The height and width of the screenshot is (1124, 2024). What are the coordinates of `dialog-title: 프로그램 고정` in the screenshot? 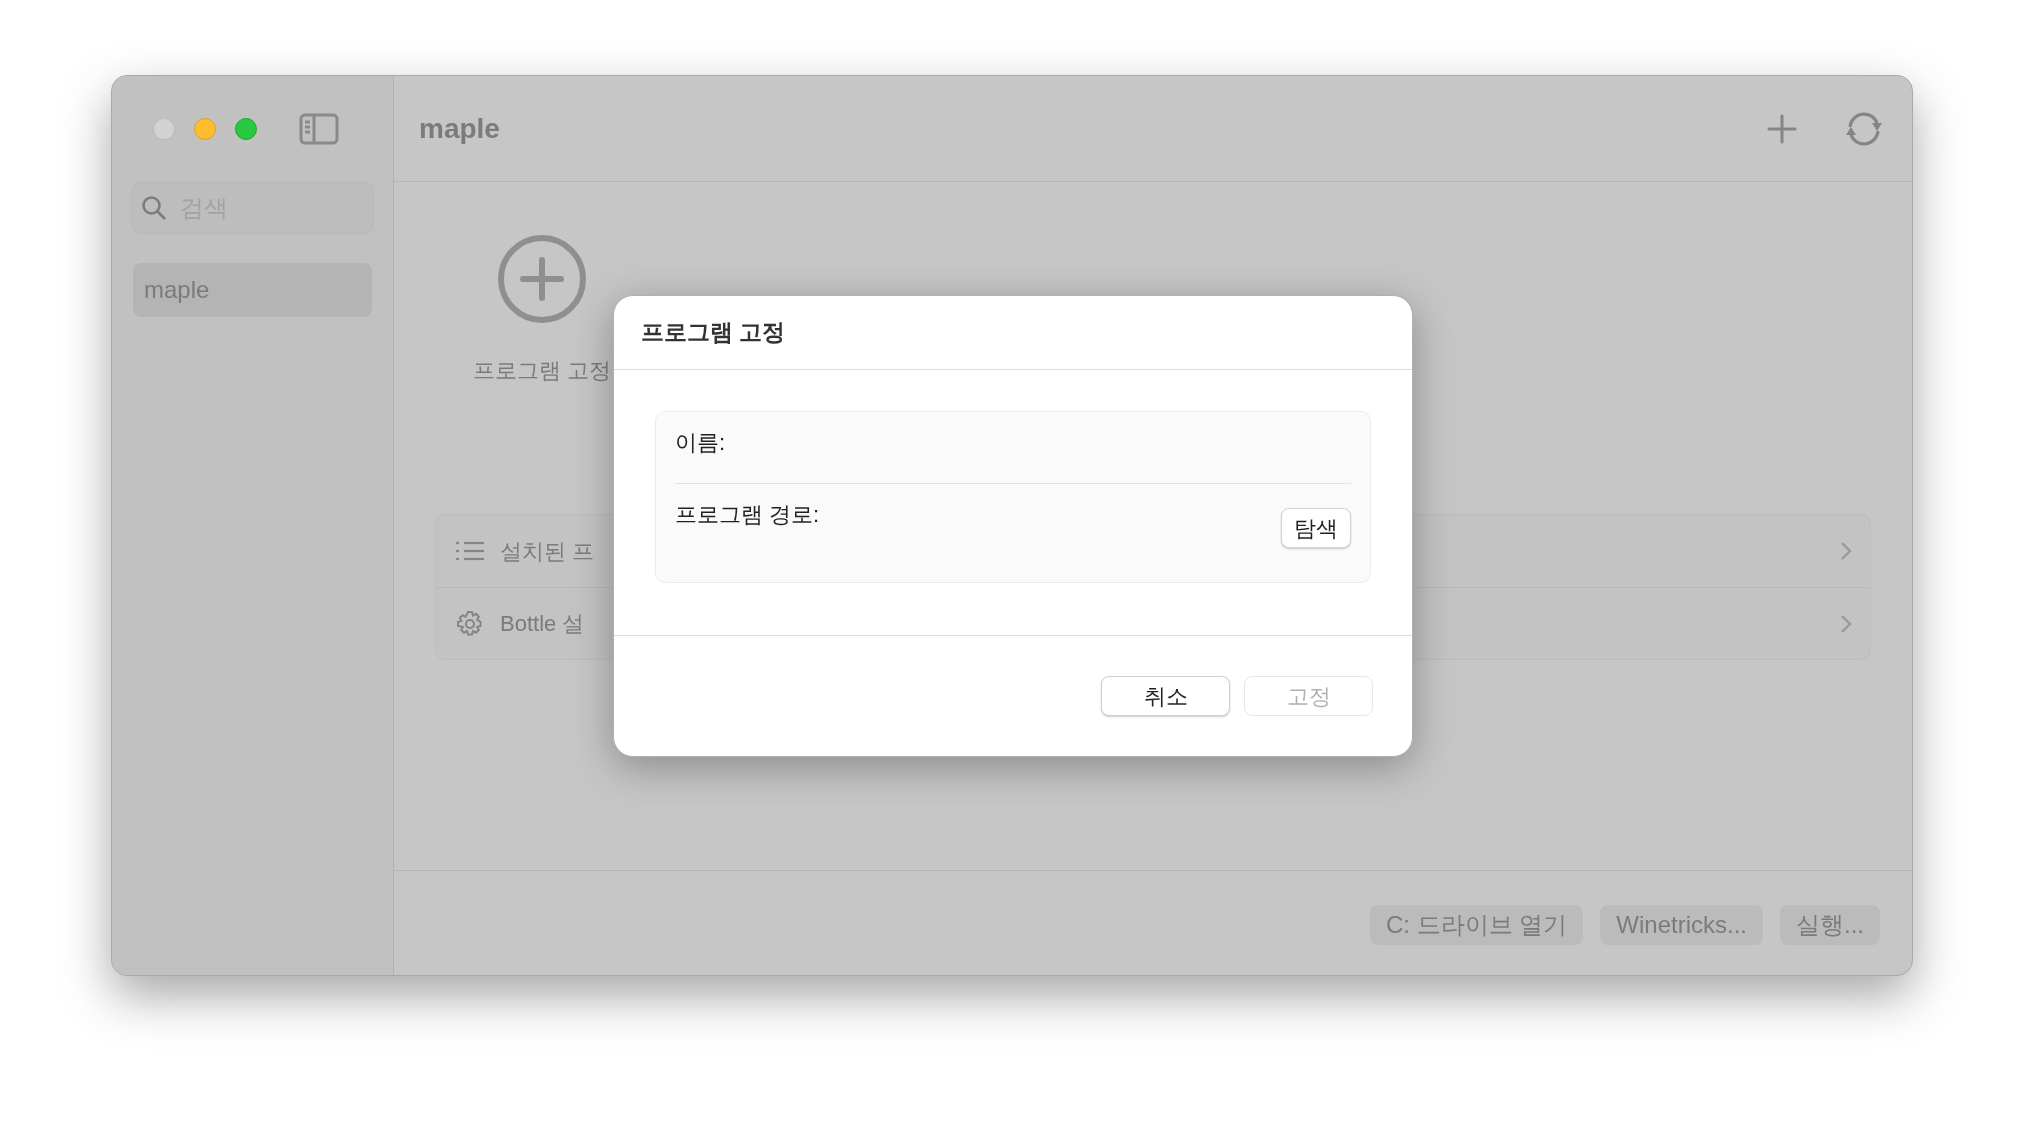 It's located at (713, 333).